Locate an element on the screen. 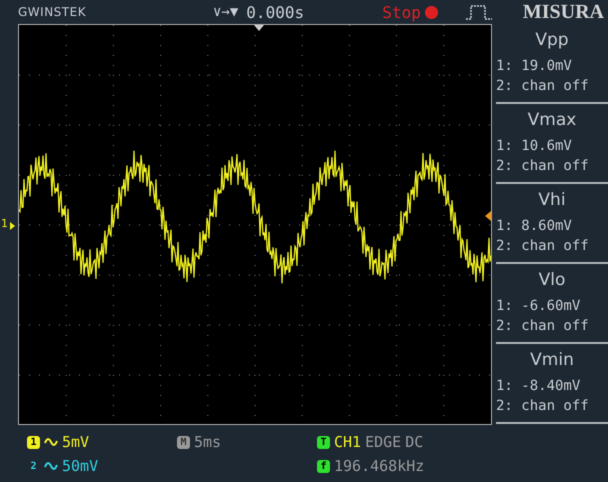  measurement-value: 1: 8.60mV is located at coordinates (534, 226).